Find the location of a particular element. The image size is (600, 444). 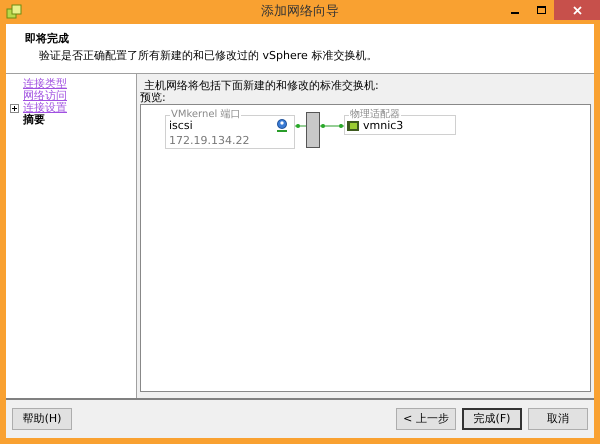

port-name: iscsi is located at coordinates (181, 125).